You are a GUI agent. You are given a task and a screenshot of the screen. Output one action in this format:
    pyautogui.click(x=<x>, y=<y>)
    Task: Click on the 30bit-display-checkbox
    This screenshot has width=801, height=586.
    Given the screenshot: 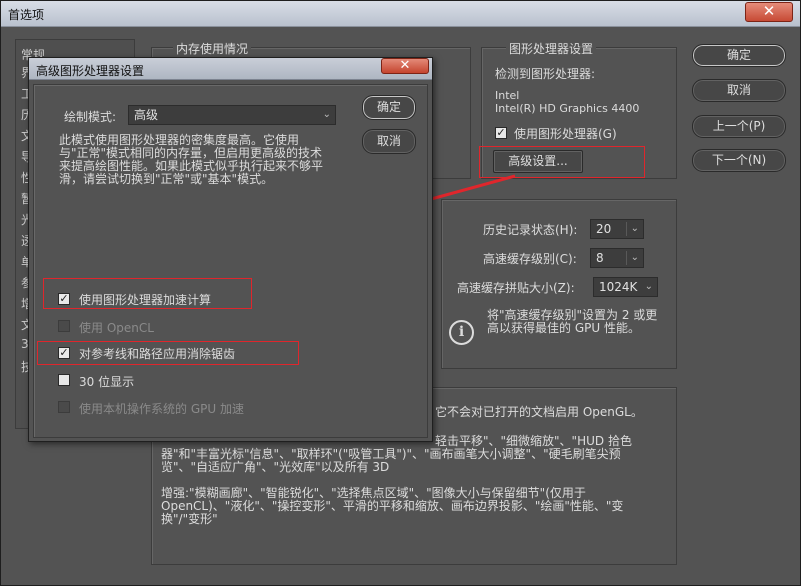 What is the action you would take?
    pyautogui.click(x=64, y=380)
    